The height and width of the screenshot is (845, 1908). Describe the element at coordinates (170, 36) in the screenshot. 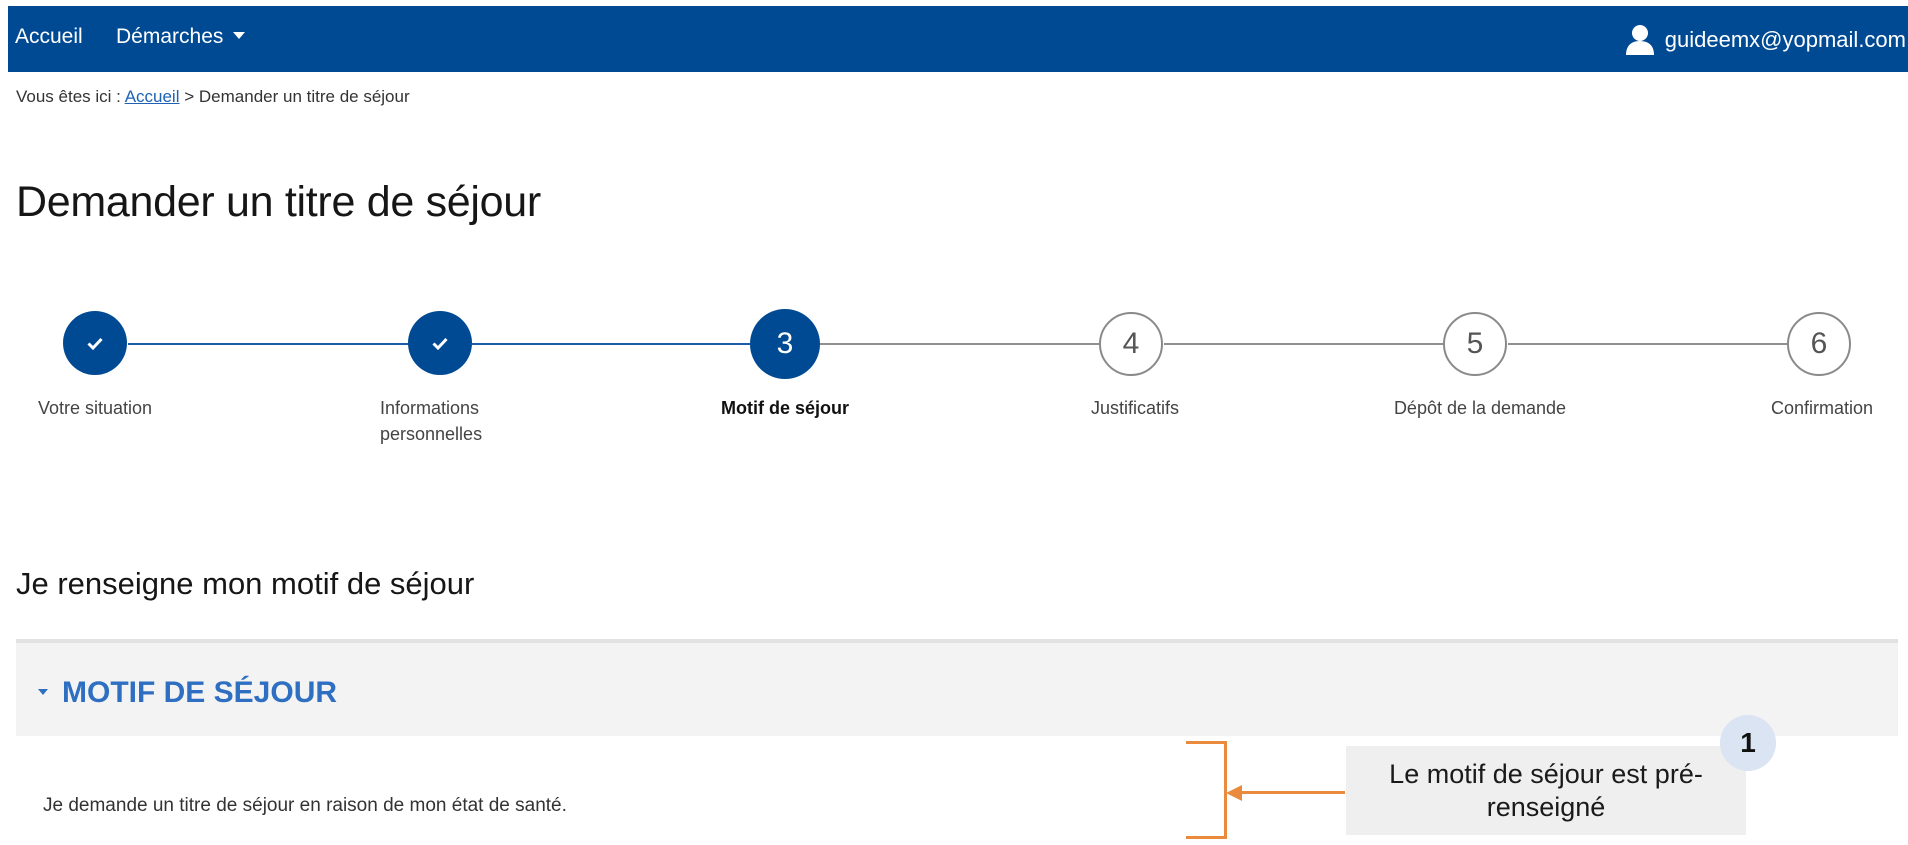

I see `nav-demarches-label: Démarches` at that location.